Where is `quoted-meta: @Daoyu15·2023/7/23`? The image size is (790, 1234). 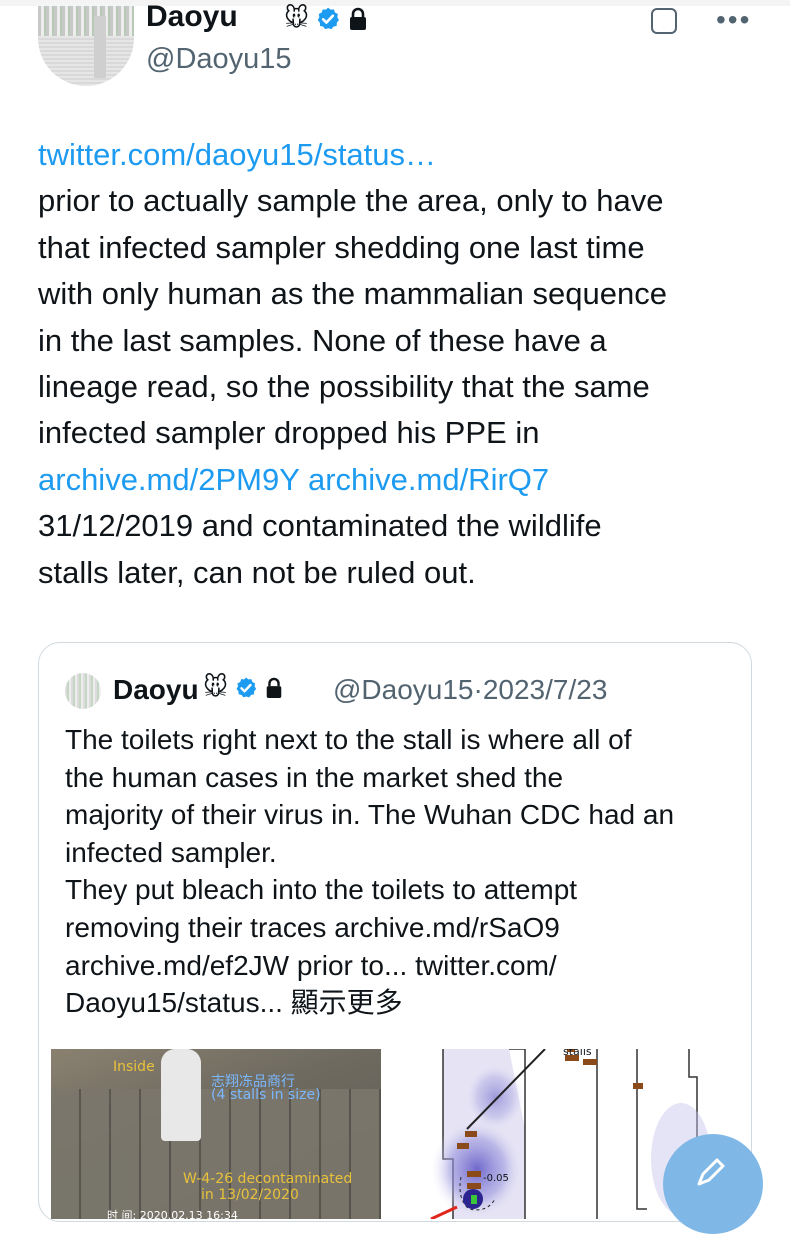
quoted-meta: @Daoyu15·2023/7/23 is located at coordinates (470, 690).